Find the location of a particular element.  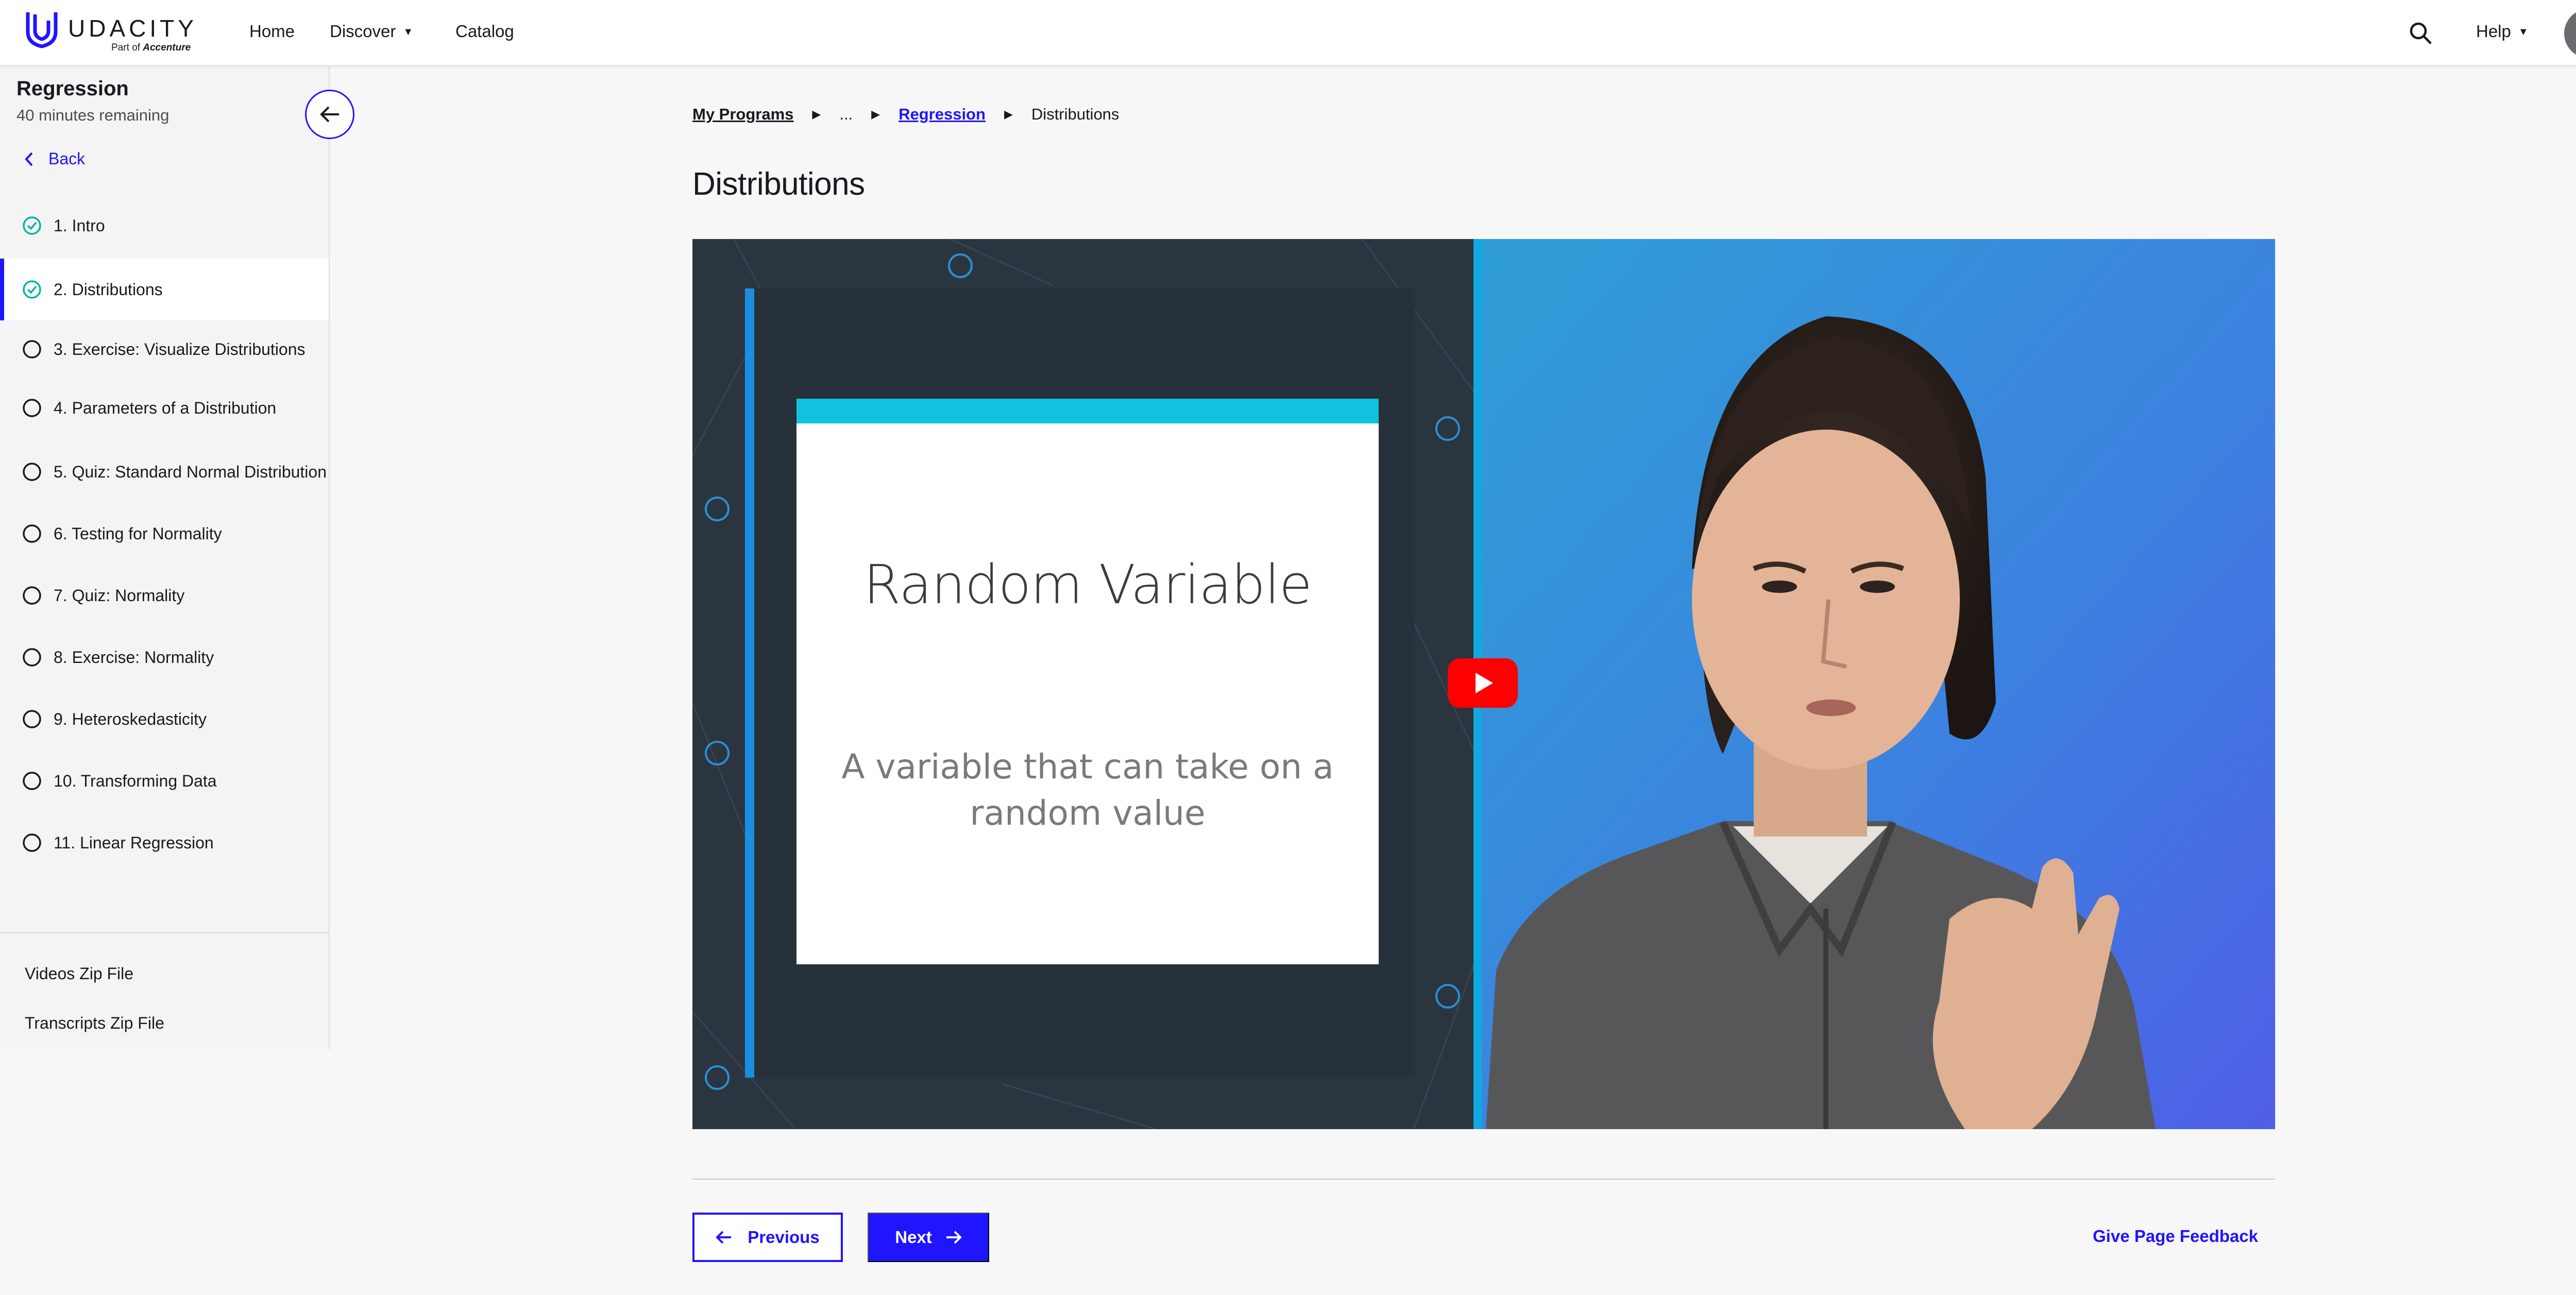

sidebar-item-label: 11. Linear Regression is located at coordinates (134, 842).